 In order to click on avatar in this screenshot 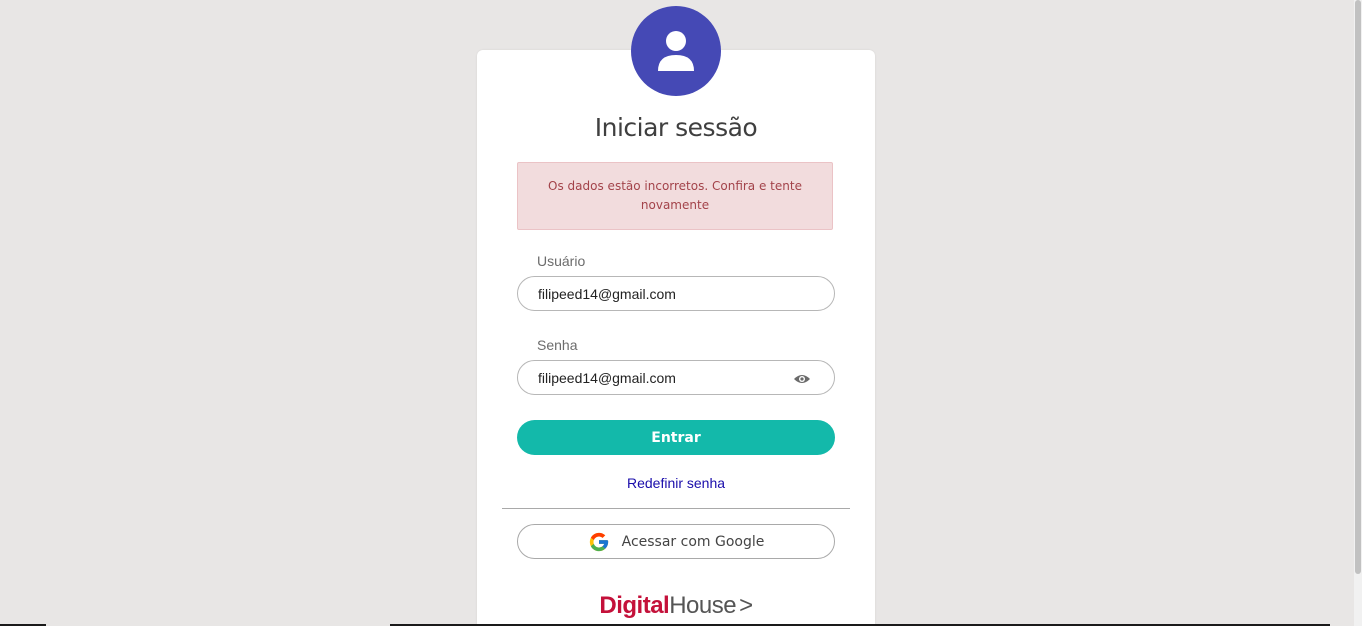, I will do `click(676, 51)`.